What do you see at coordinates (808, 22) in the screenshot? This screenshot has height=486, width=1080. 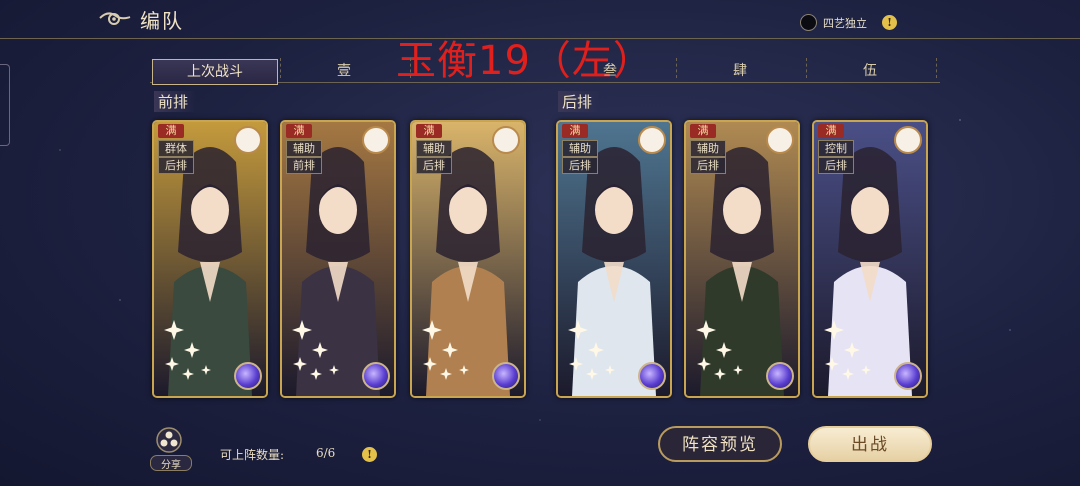 I see `independent-arts-toggle` at bounding box center [808, 22].